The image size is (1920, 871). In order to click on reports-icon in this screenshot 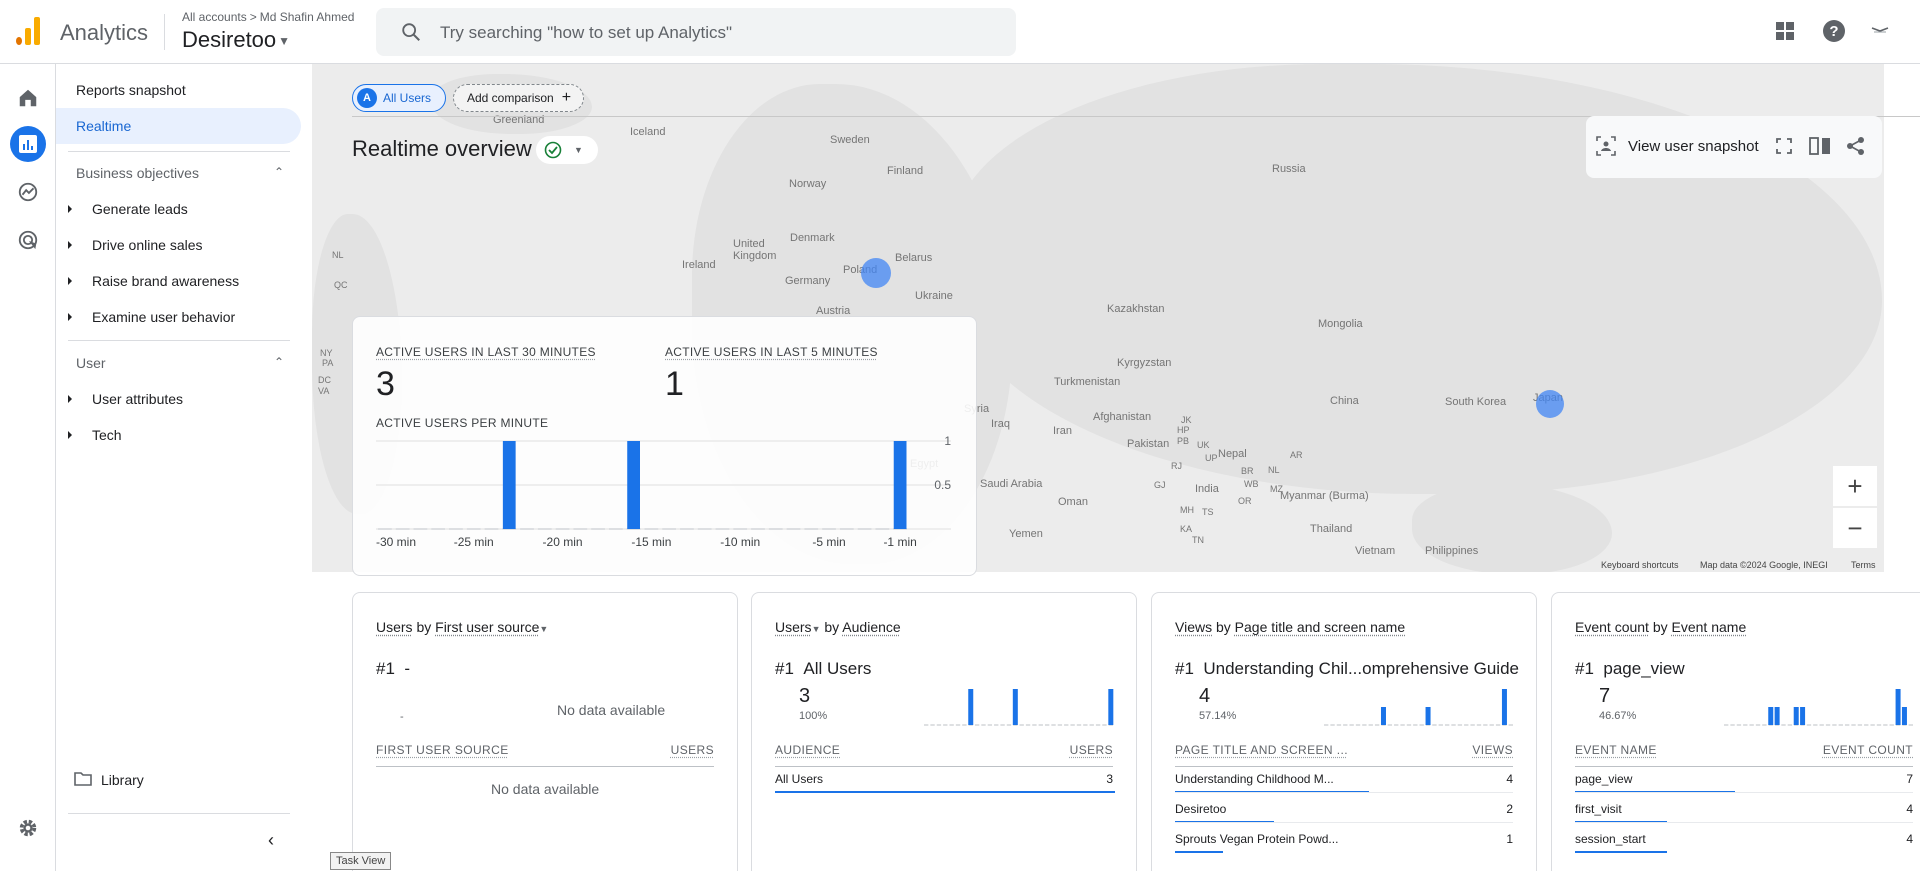, I will do `click(28, 144)`.